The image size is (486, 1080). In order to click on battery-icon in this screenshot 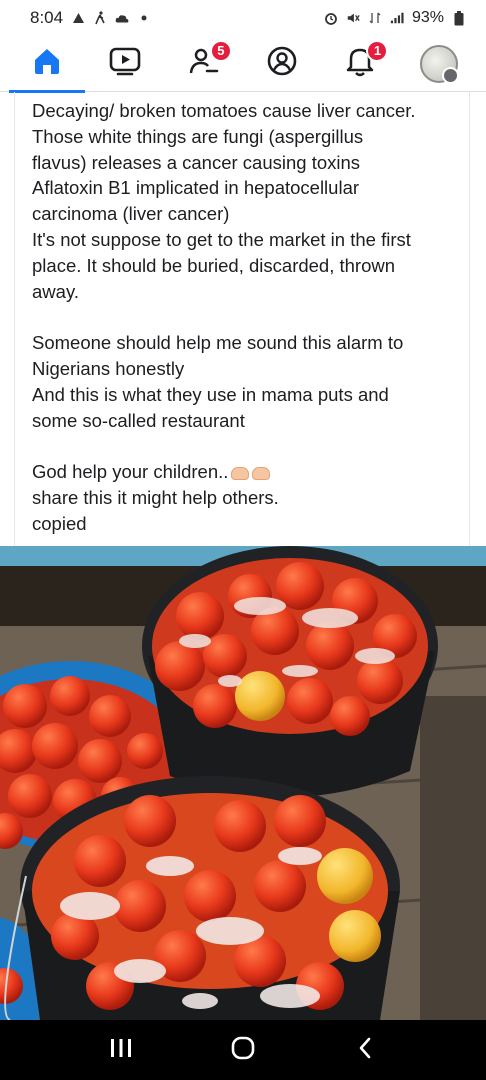, I will do `click(459, 17)`.